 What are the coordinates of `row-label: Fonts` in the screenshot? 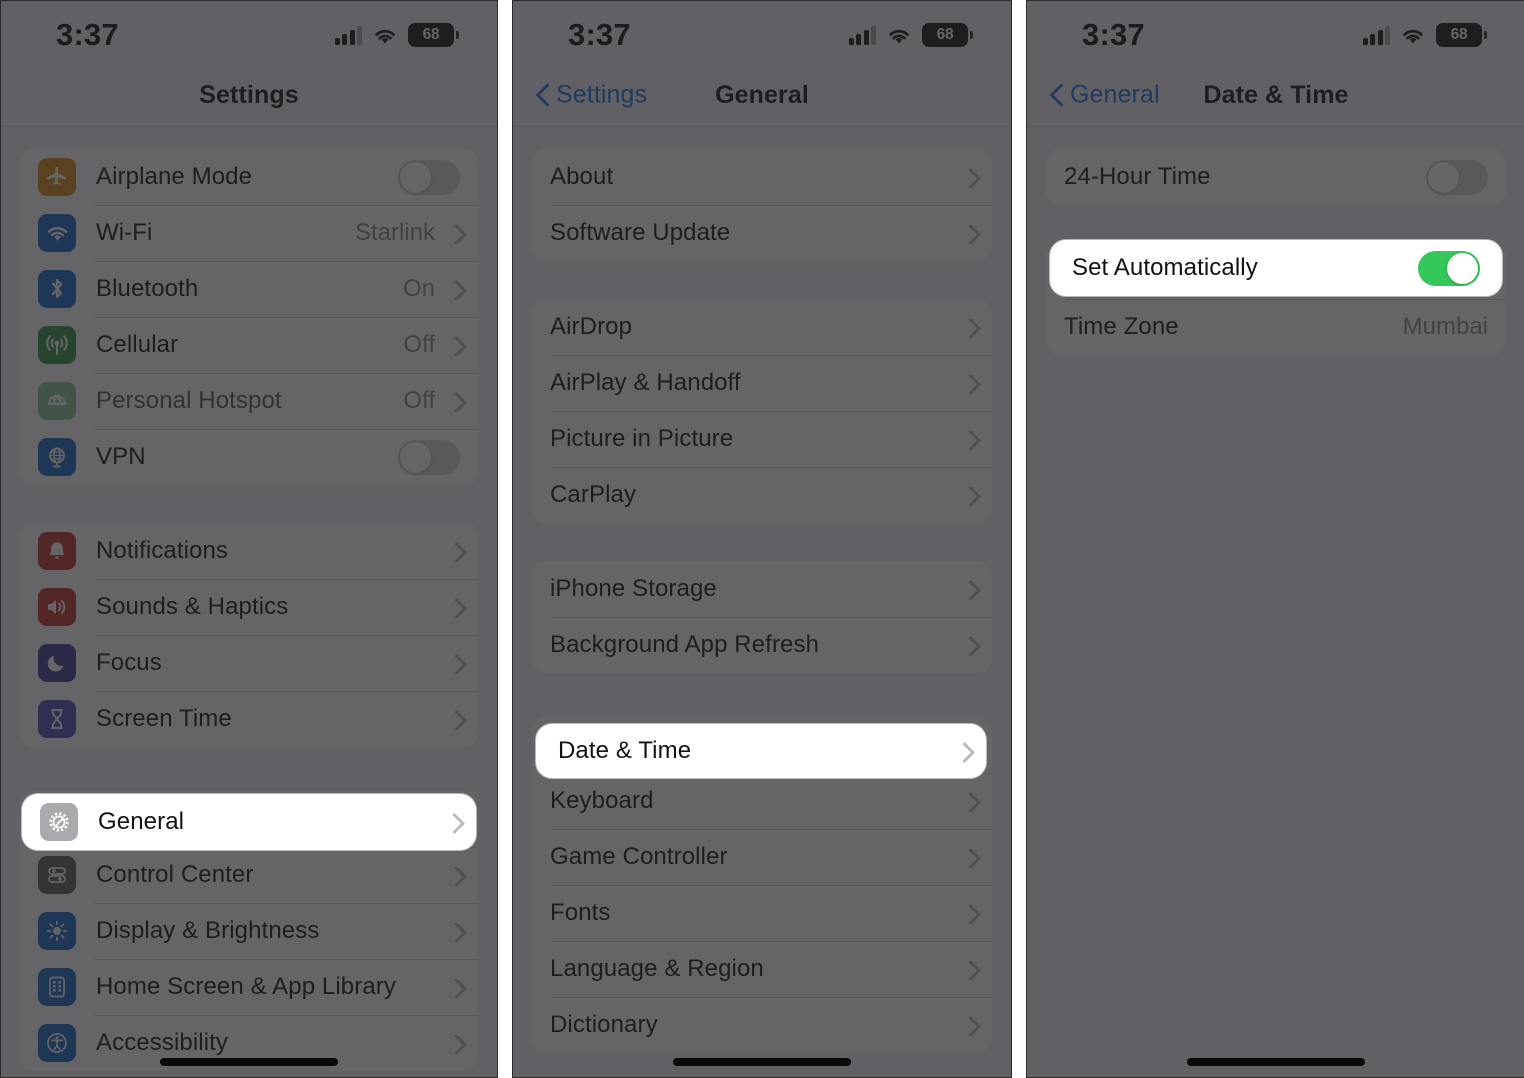 It's located at (580, 912).